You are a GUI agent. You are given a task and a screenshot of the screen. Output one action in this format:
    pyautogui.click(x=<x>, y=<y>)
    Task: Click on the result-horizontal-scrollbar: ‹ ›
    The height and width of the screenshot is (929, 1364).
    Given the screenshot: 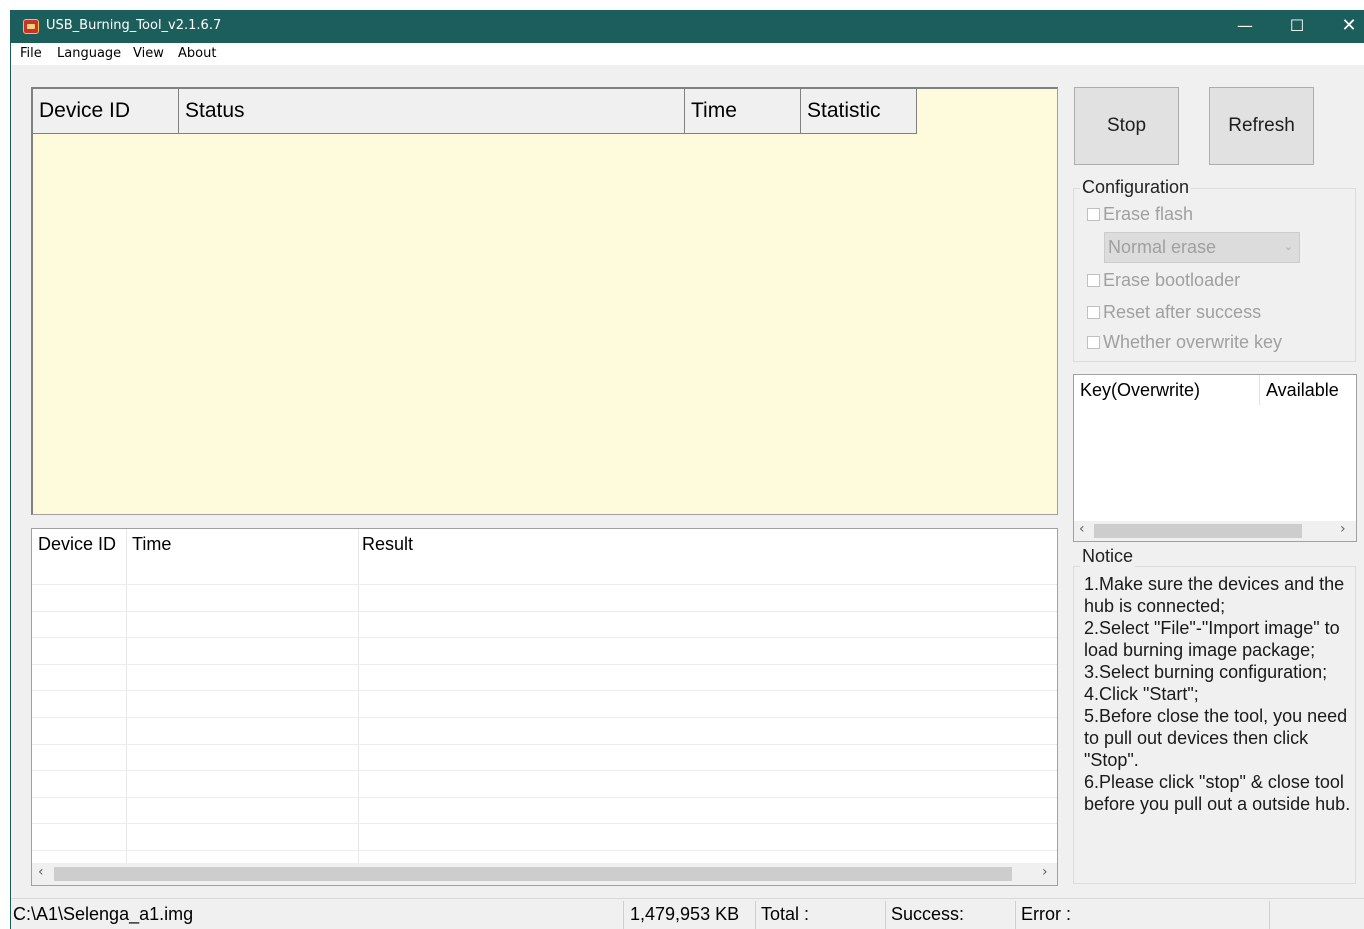 What is the action you would take?
    pyautogui.click(x=544, y=874)
    